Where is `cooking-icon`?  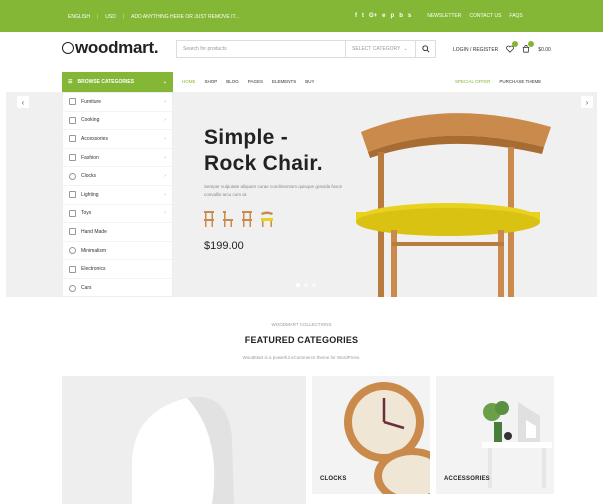
cooking-icon is located at coordinates (72, 120).